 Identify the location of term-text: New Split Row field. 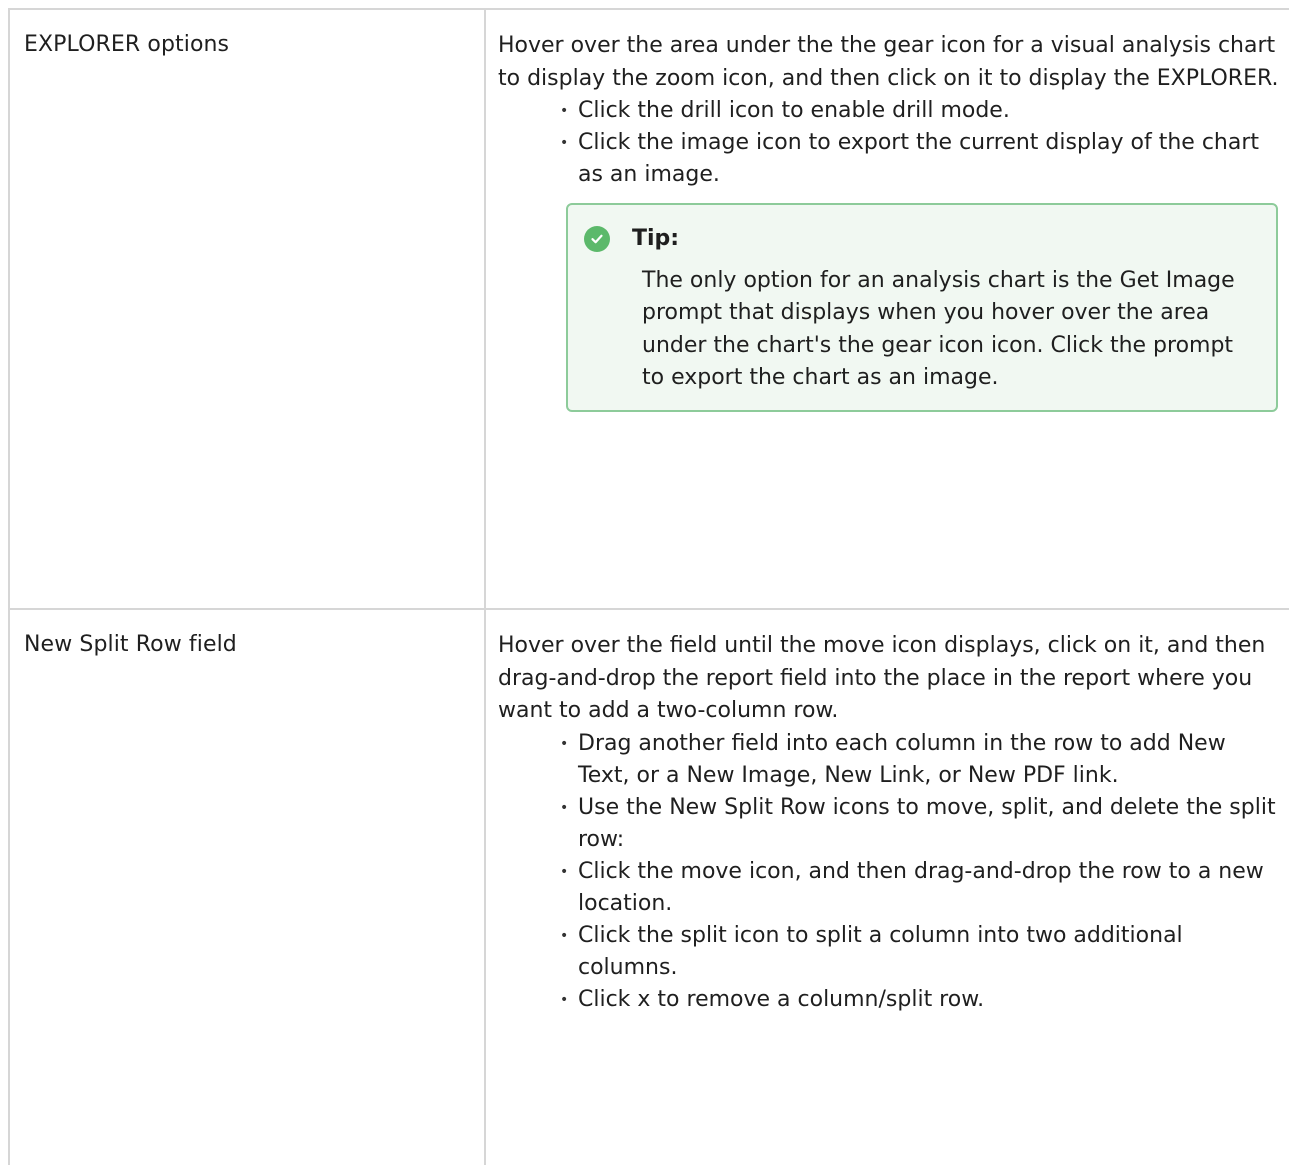
(130, 644).